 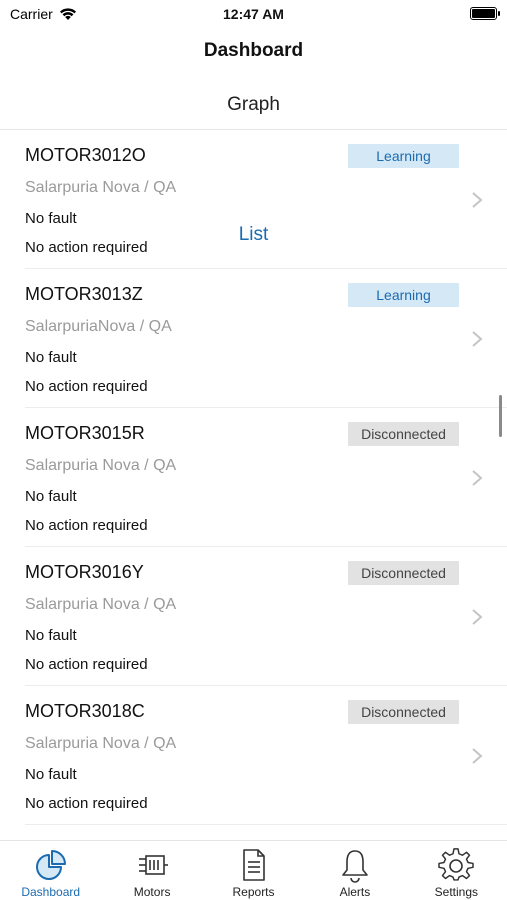 I want to click on tabbar-label: Settings, so click(x=456, y=892).